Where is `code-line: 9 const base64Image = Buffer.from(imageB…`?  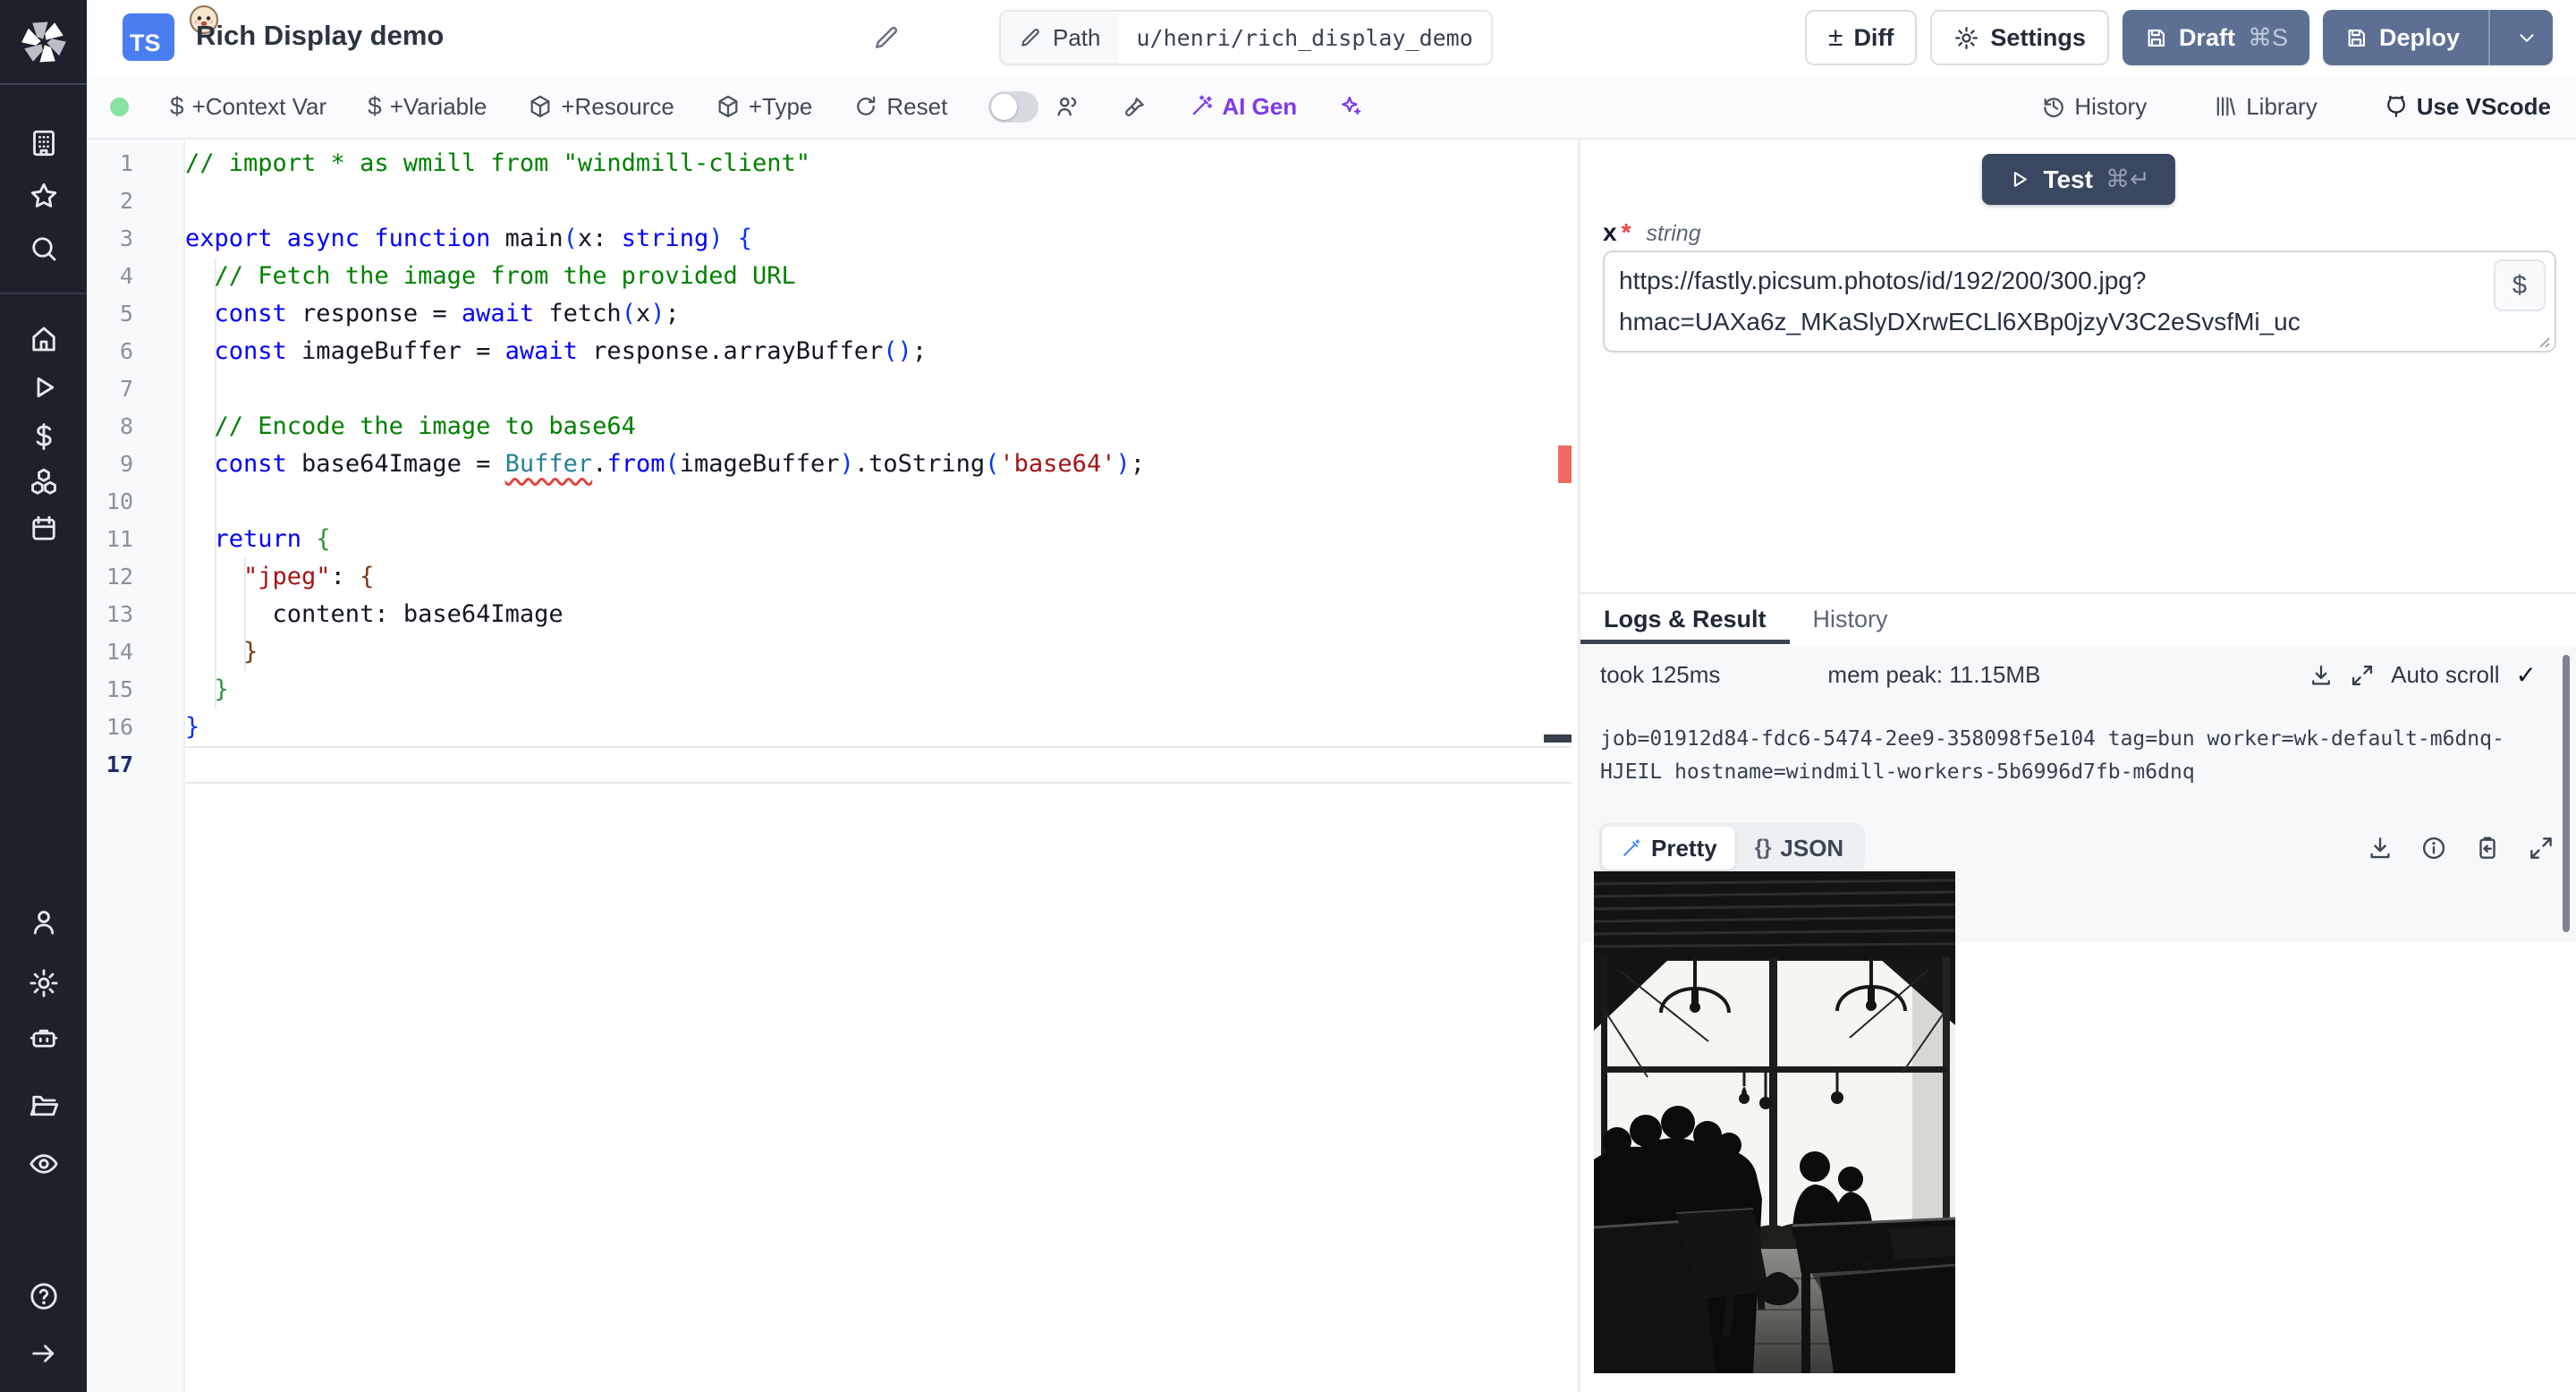
code-line: 9 const base64Image = Buffer.from(imageB… is located at coordinates (829, 464).